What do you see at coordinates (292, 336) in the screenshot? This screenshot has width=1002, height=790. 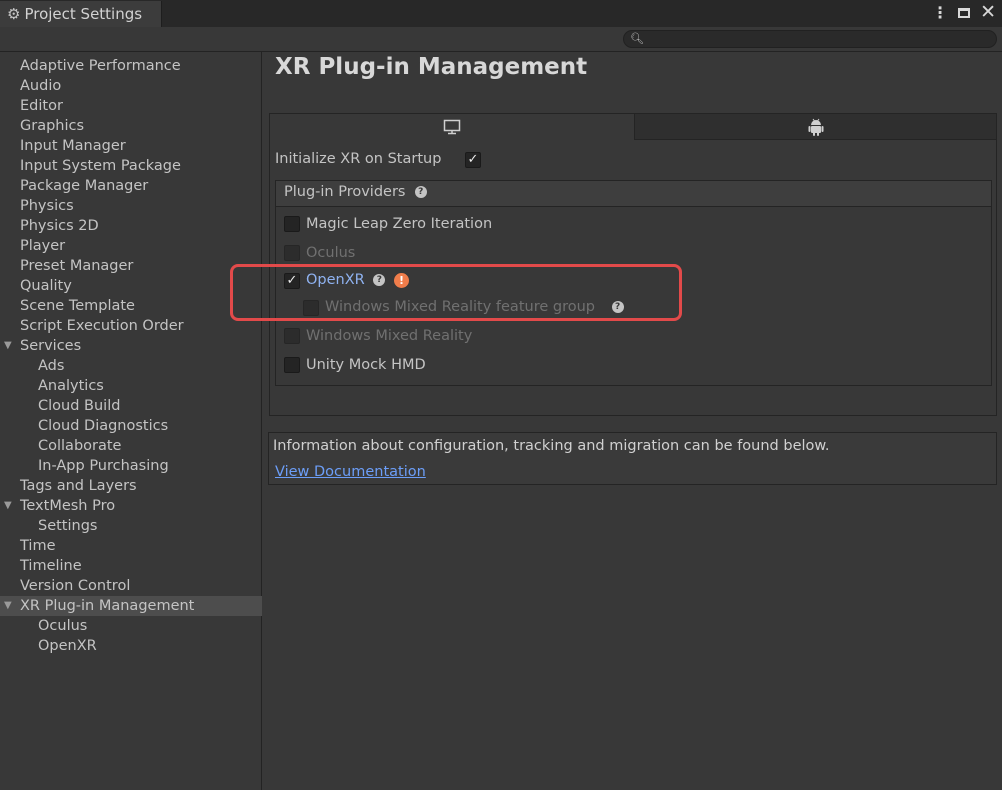 I see `wmr-checkbox` at bounding box center [292, 336].